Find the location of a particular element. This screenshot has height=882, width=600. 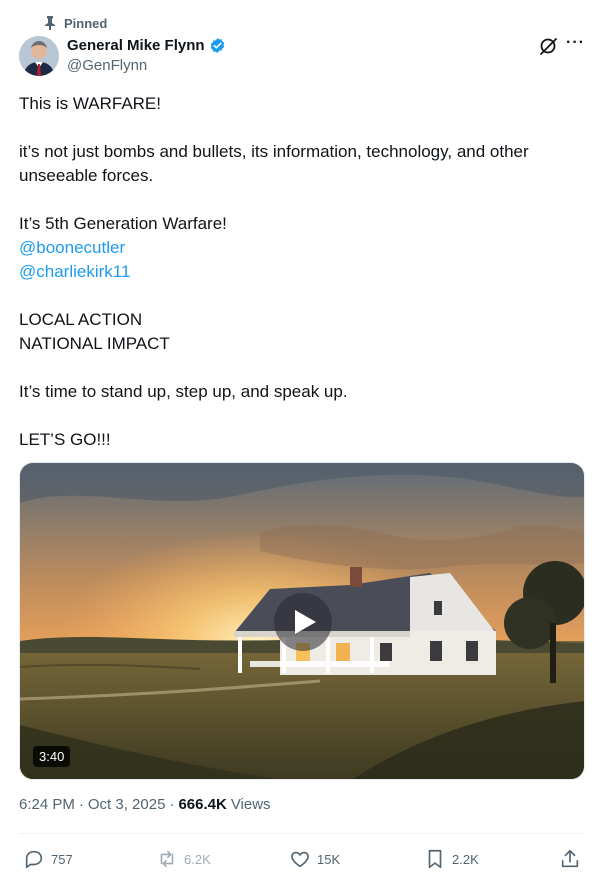

mention-link: @boonecutler is located at coordinates (299, 248).